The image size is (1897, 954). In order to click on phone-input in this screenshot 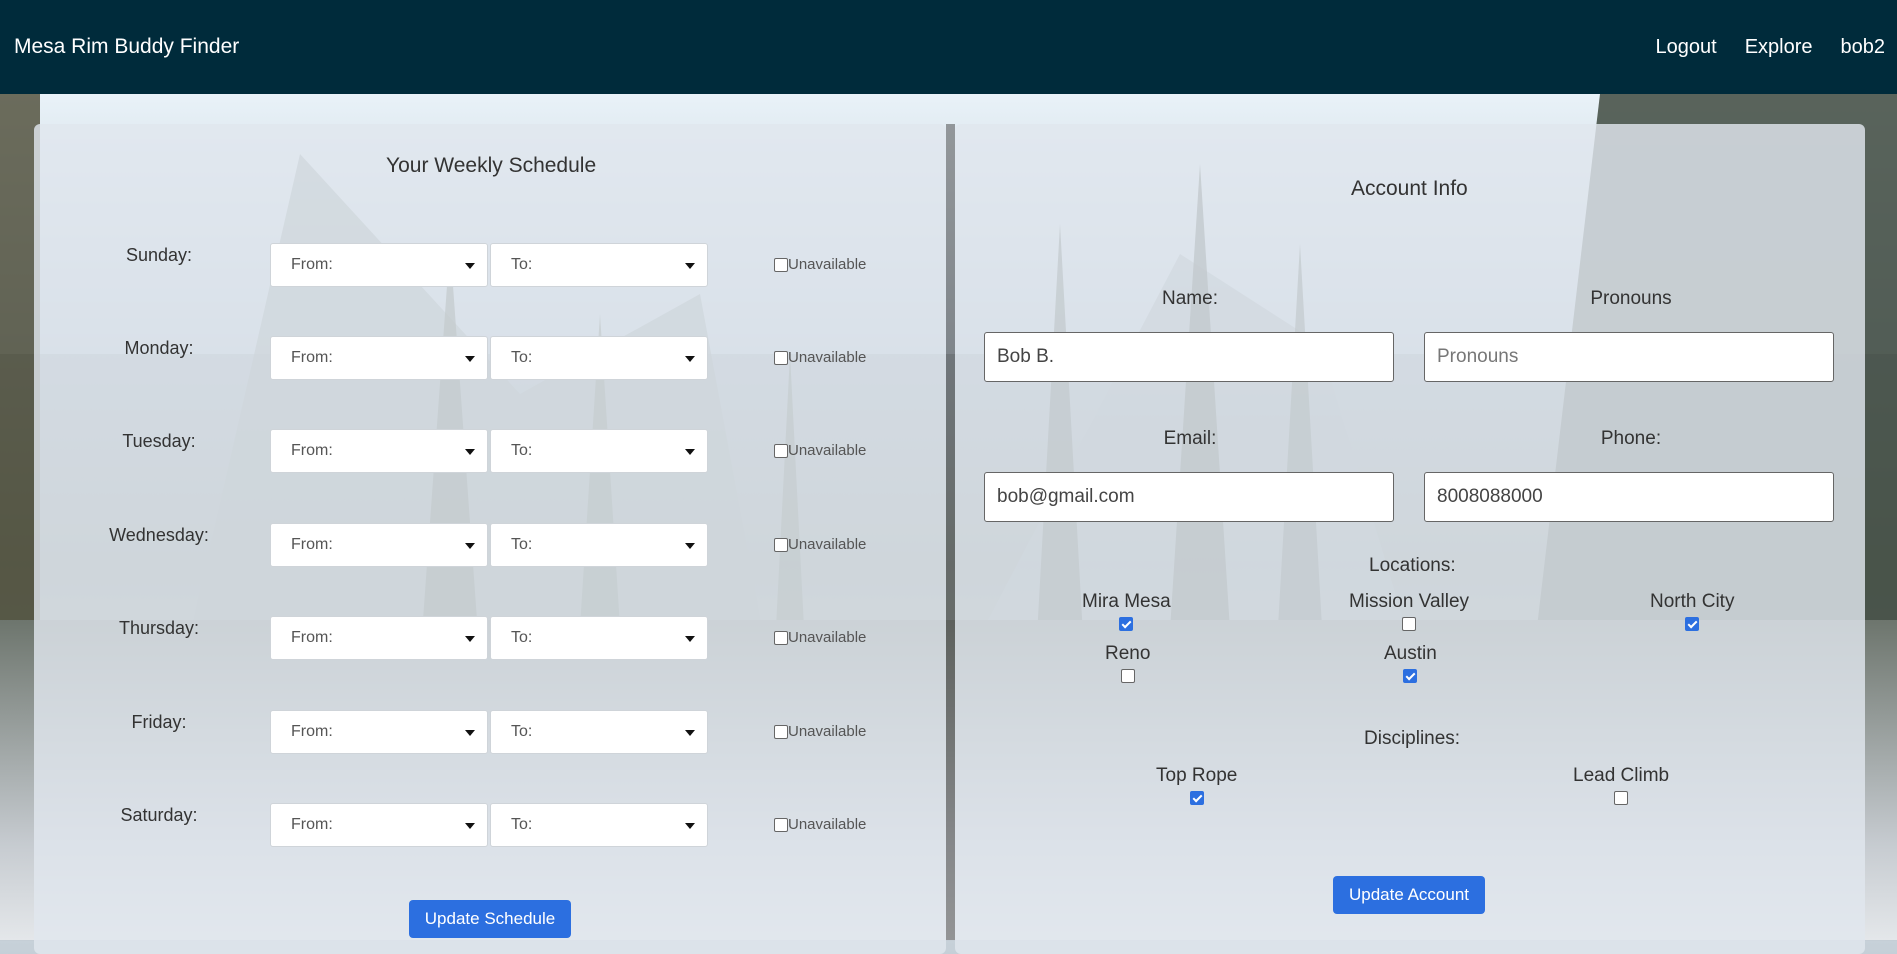, I will do `click(1629, 497)`.